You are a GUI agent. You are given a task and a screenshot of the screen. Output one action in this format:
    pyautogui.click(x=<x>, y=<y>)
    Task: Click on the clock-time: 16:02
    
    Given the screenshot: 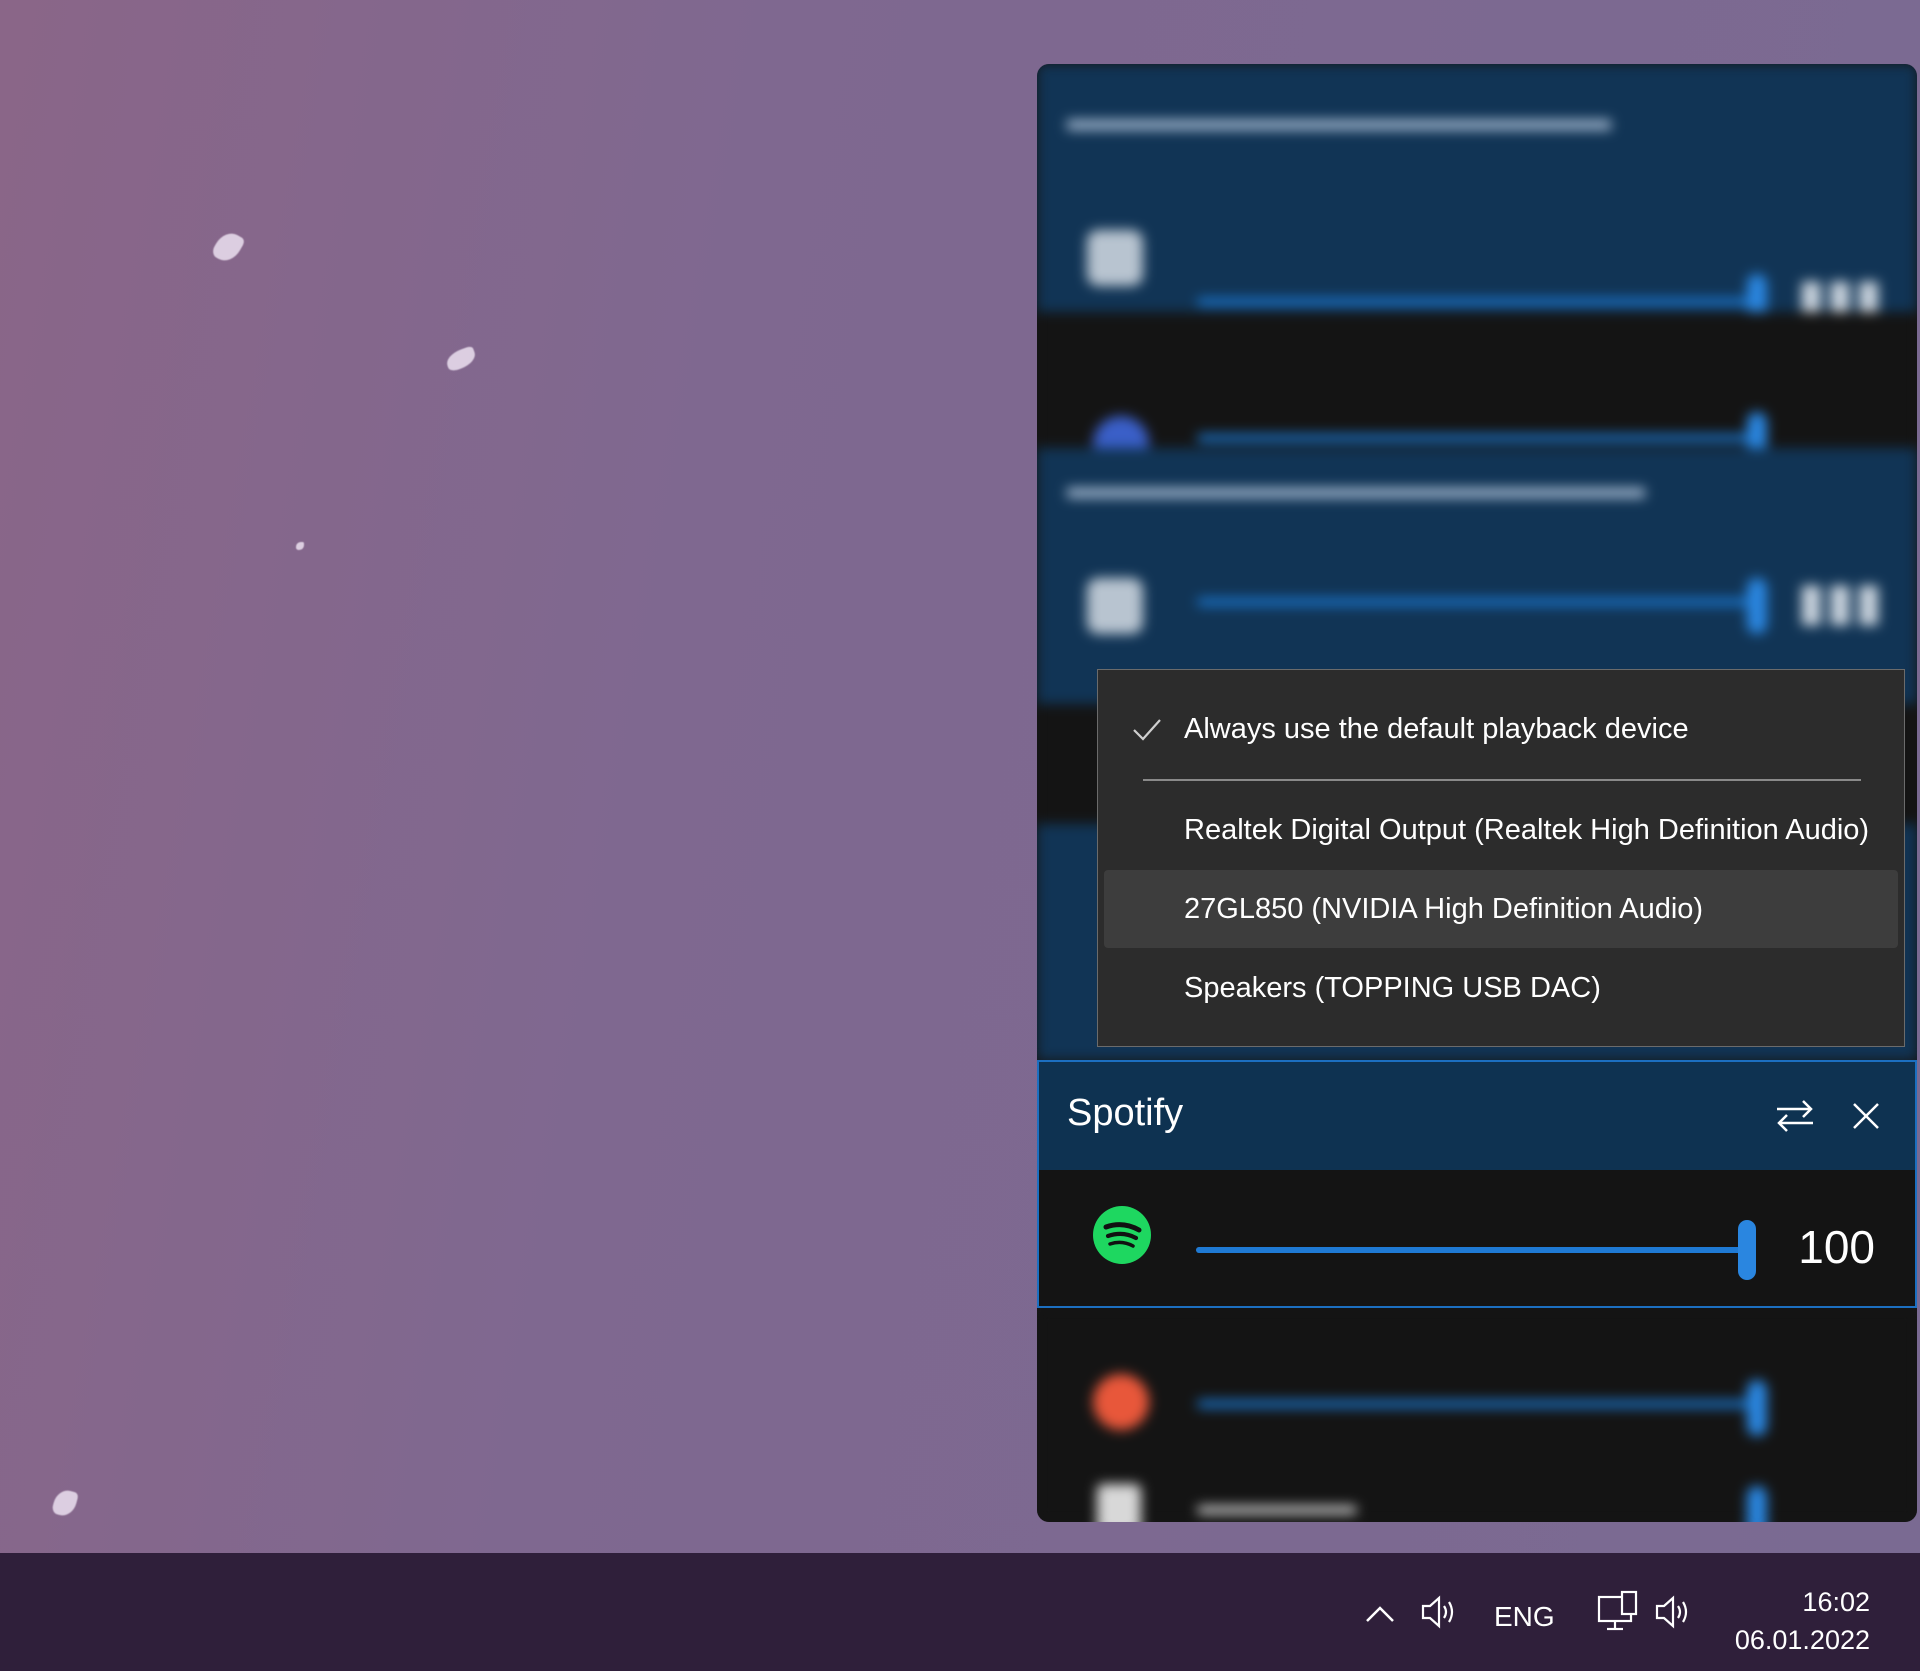 What is the action you would take?
    pyautogui.click(x=1836, y=1602)
    